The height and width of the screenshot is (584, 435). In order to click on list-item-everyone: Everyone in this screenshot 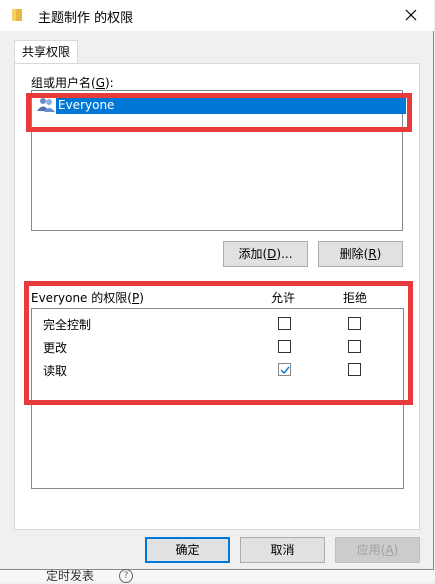, I will do `click(220, 105)`.